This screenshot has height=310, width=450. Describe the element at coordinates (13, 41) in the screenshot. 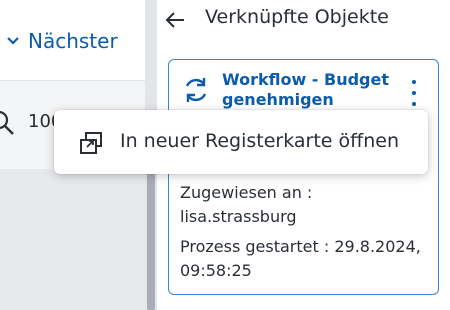

I see `chevron-down-icon` at that location.